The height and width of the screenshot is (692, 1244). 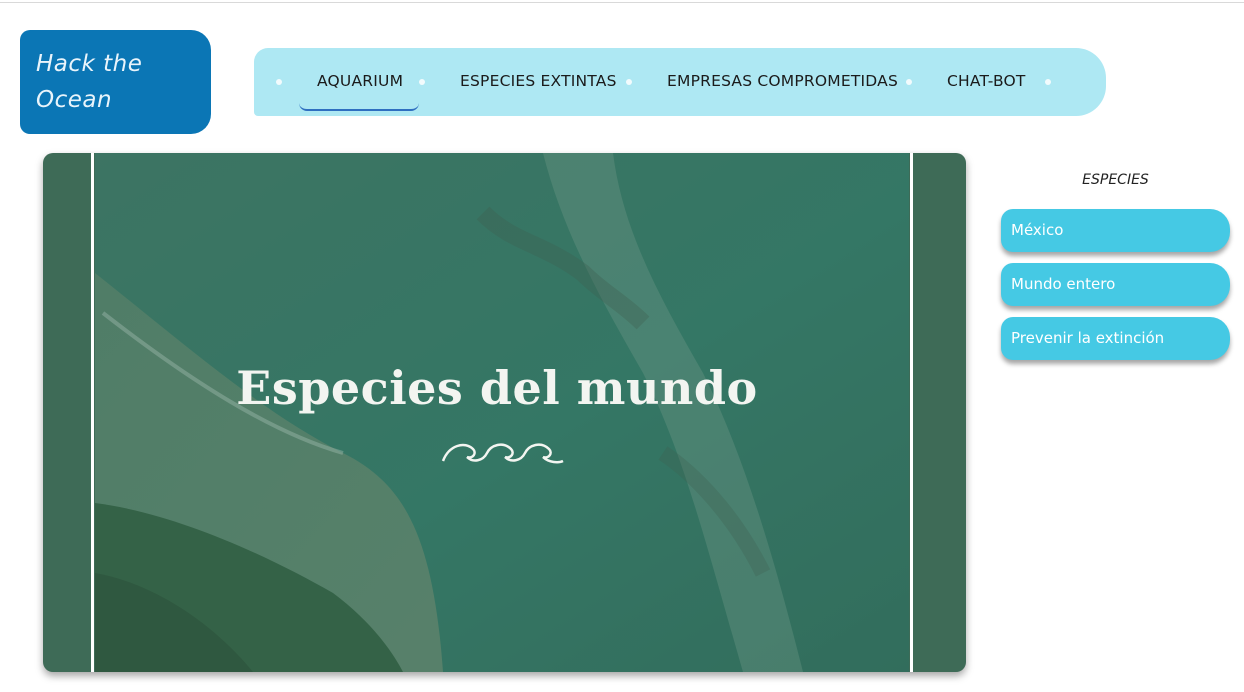 I want to click on frame-border-left, so click(x=92, y=412).